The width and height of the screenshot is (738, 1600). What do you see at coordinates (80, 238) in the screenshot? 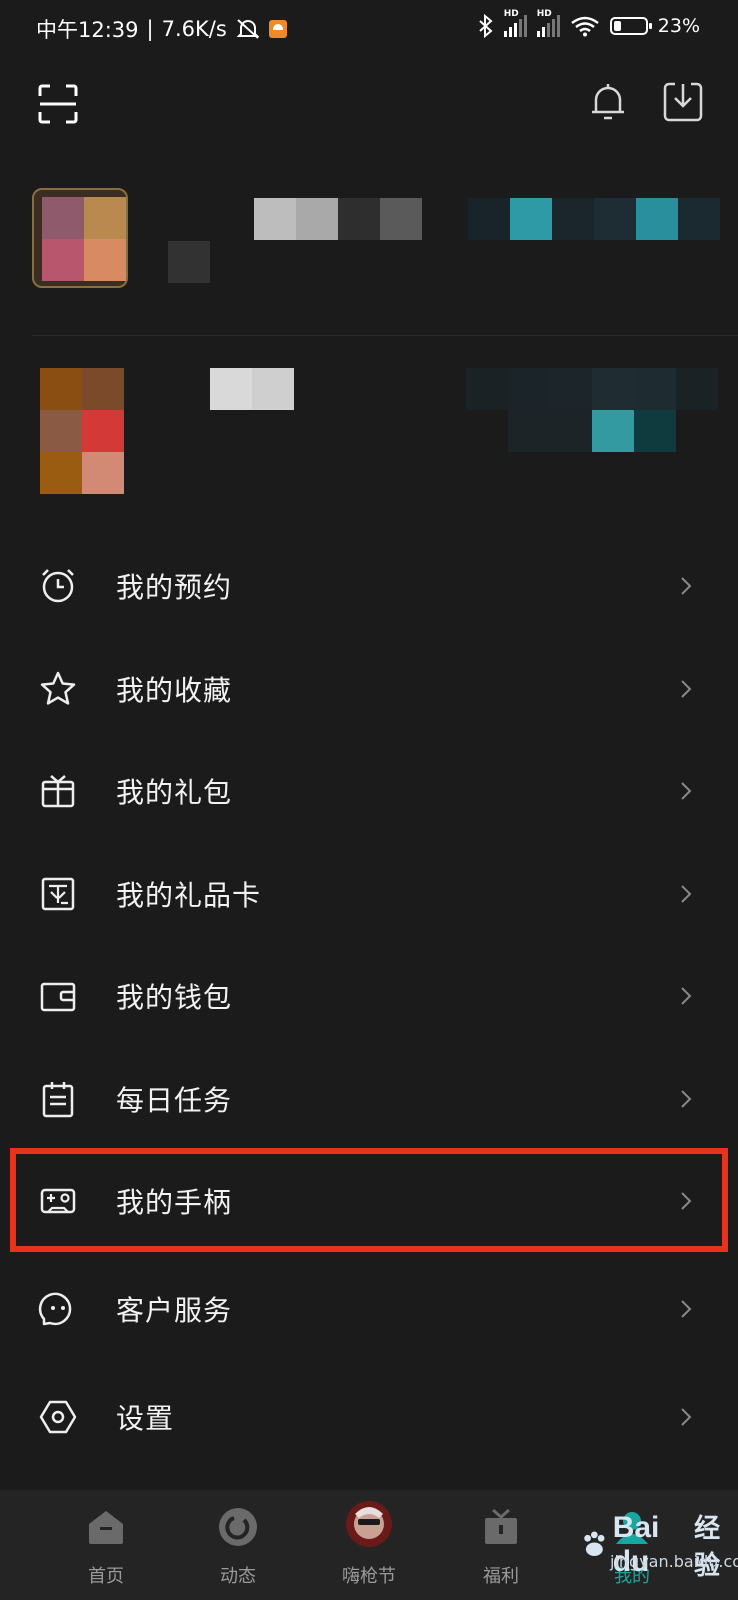
I see `profile-avatar` at bounding box center [80, 238].